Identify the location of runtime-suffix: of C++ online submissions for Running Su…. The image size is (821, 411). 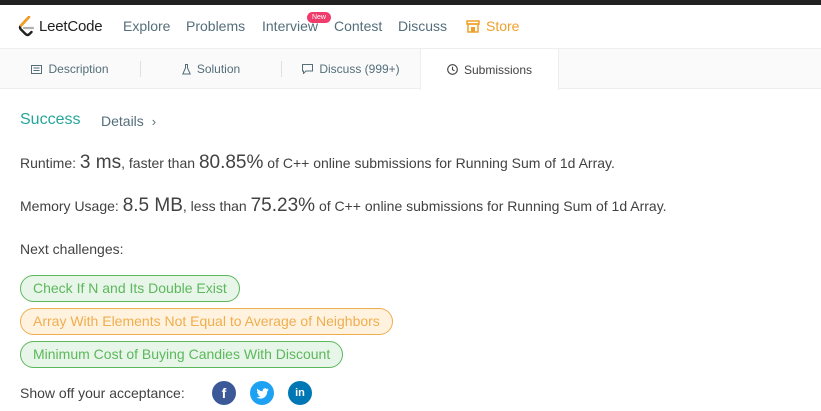
(439, 163).